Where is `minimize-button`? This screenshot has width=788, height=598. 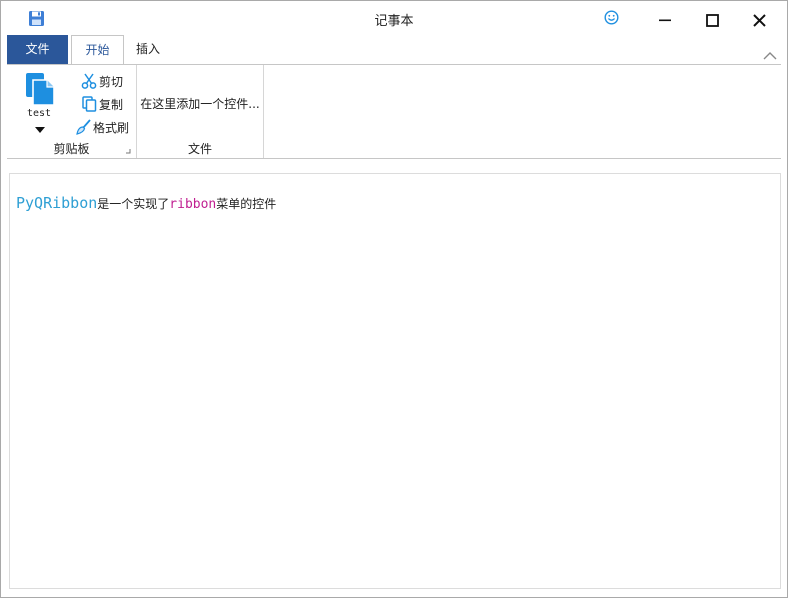 minimize-button is located at coordinates (665, 20).